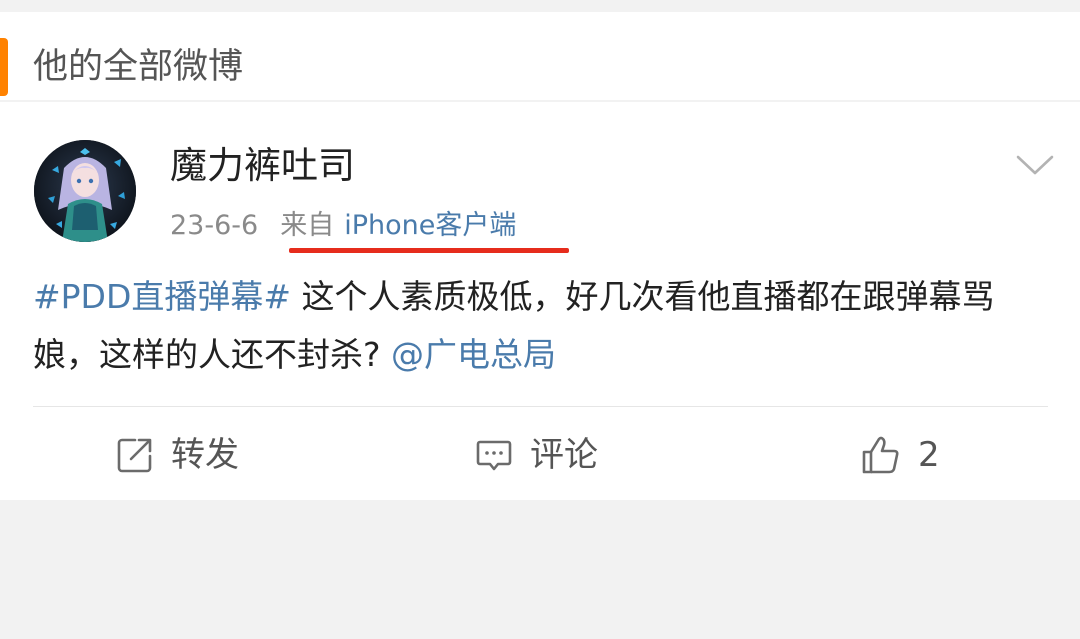 This screenshot has width=1080, height=639. Describe the element at coordinates (564, 455) in the screenshot. I see `comment-label: 评论` at that location.